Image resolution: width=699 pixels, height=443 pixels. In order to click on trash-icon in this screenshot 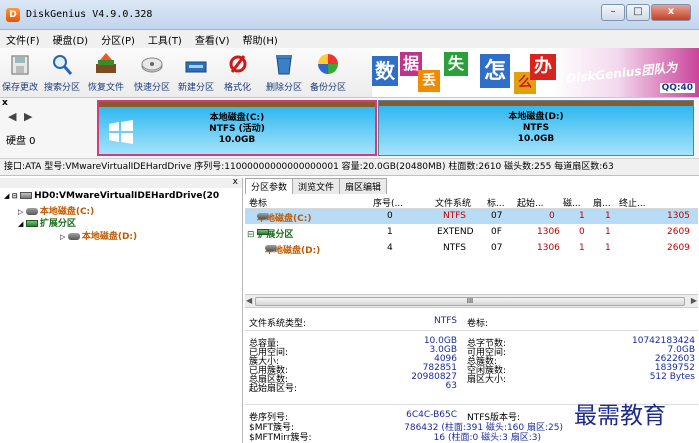, I will do `click(284, 64)`.